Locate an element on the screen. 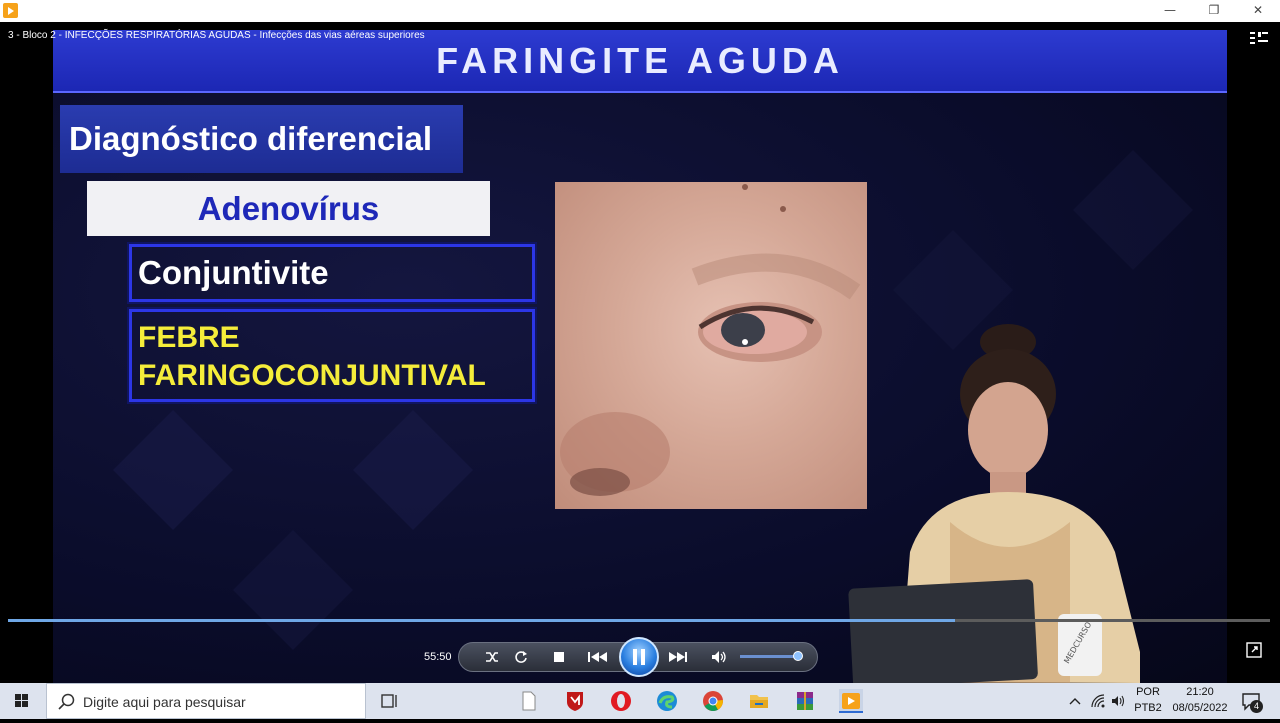 The image size is (1280, 723). seek-bar-progress is located at coordinates (481, 620).